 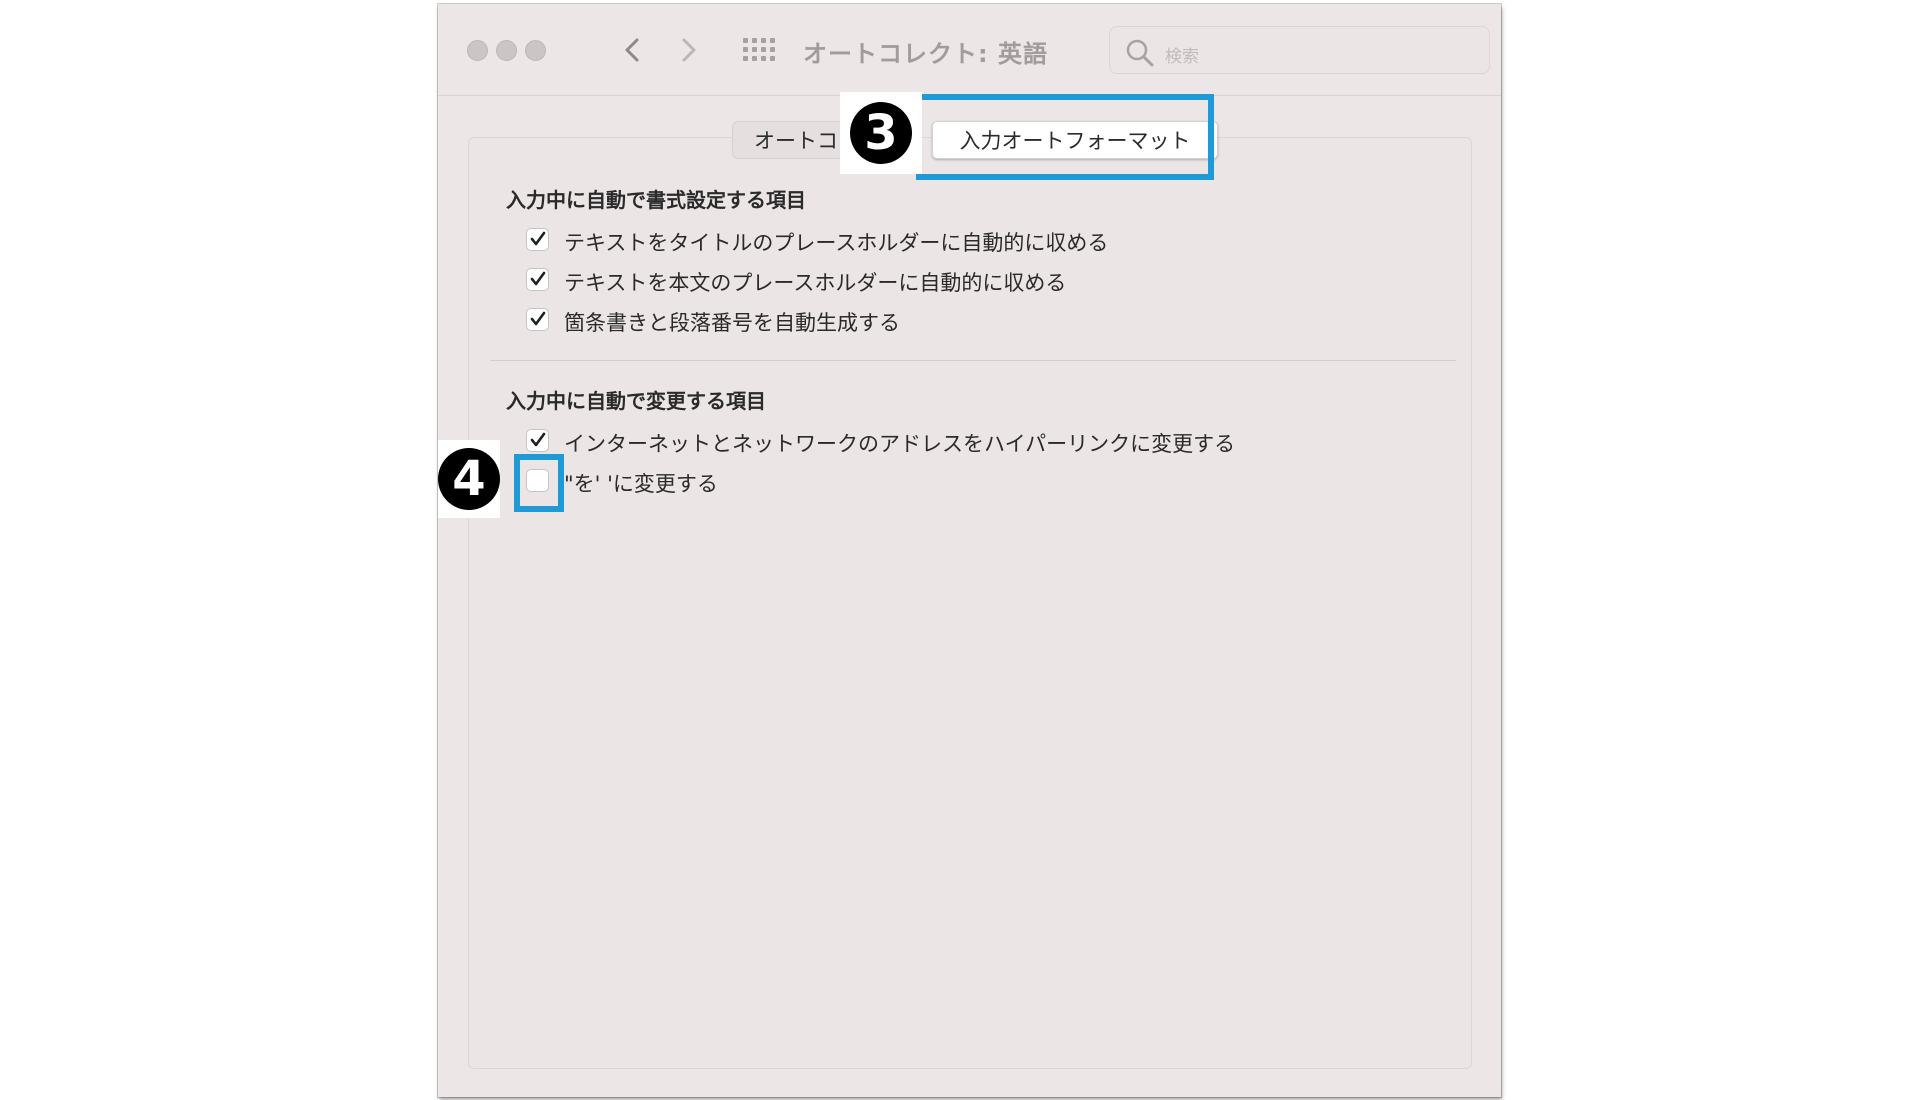 What do you see at coordinates (1140, 53) in the screenshot?
I see `search-icon` at bounding box center [1140, 53].